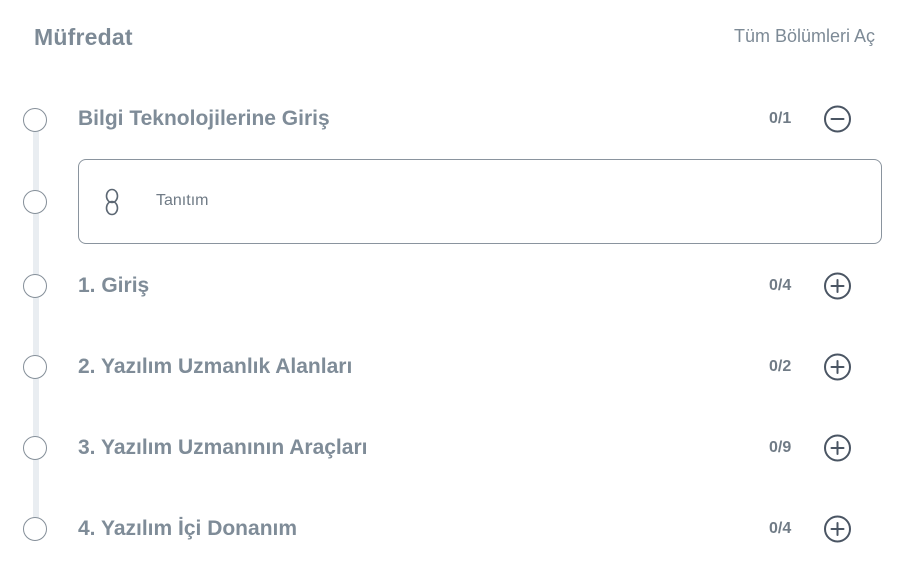 The width and height of the screenshot is (919, 582). I want to click on expand-all-button: Tüm Bölümleri Aç, so click(804, 36).